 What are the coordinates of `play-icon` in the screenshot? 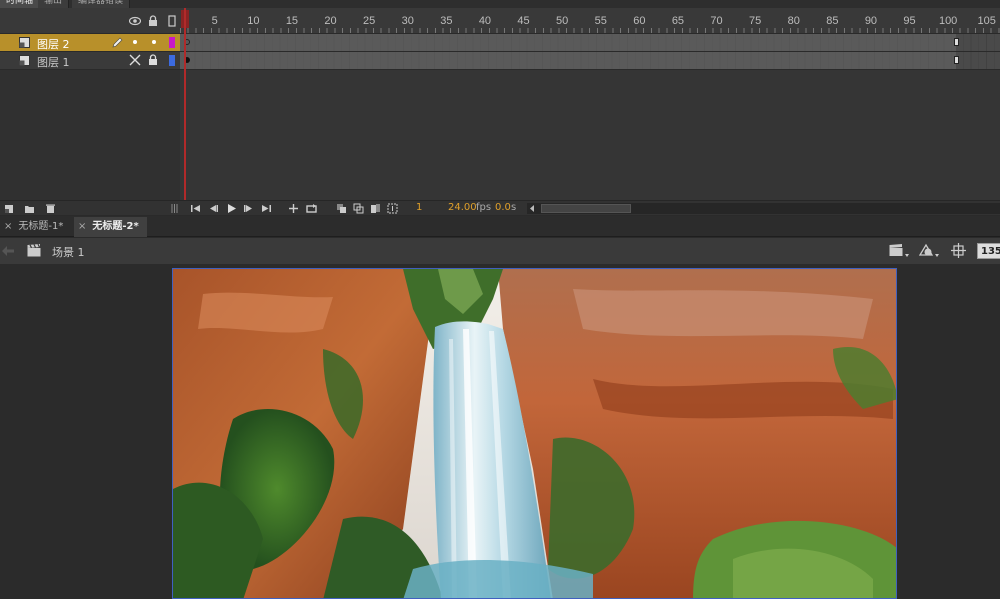 It's located at (231, 208).